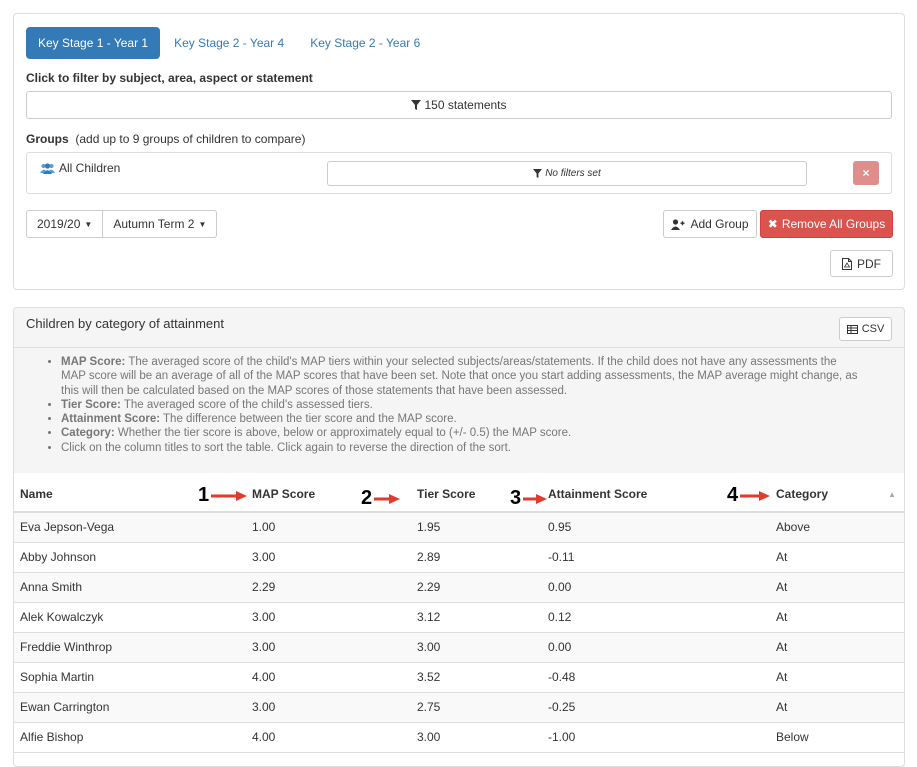 The image size is (917, 767). I want to click on cell-attainment-score: 0.12, so click(656, 617).